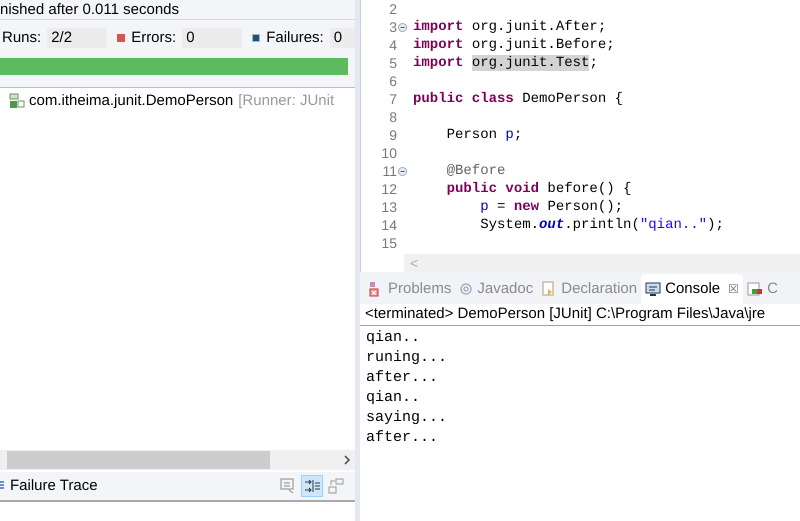 Image resolution: width=800 pixels, height=521 pixels. Describe the element at coordinates (389, 243) in the screenshot. I see `line-number: 15` at that location.